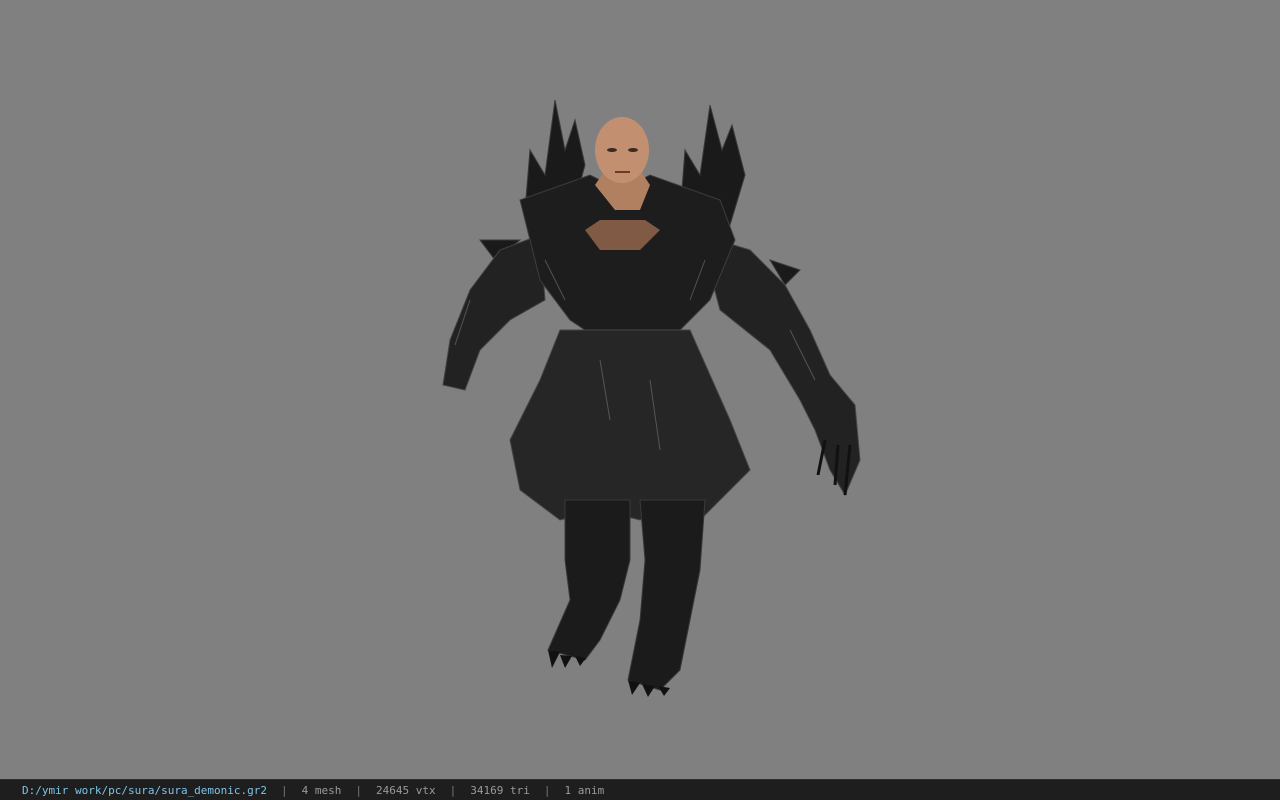 This screenshot has width=1280, height=800. Describe the element at coordinates (145, 790) in the screenshot. I see `file-path: D:/ymir work/pc/sura/sura_demonic.gr2` at that location.